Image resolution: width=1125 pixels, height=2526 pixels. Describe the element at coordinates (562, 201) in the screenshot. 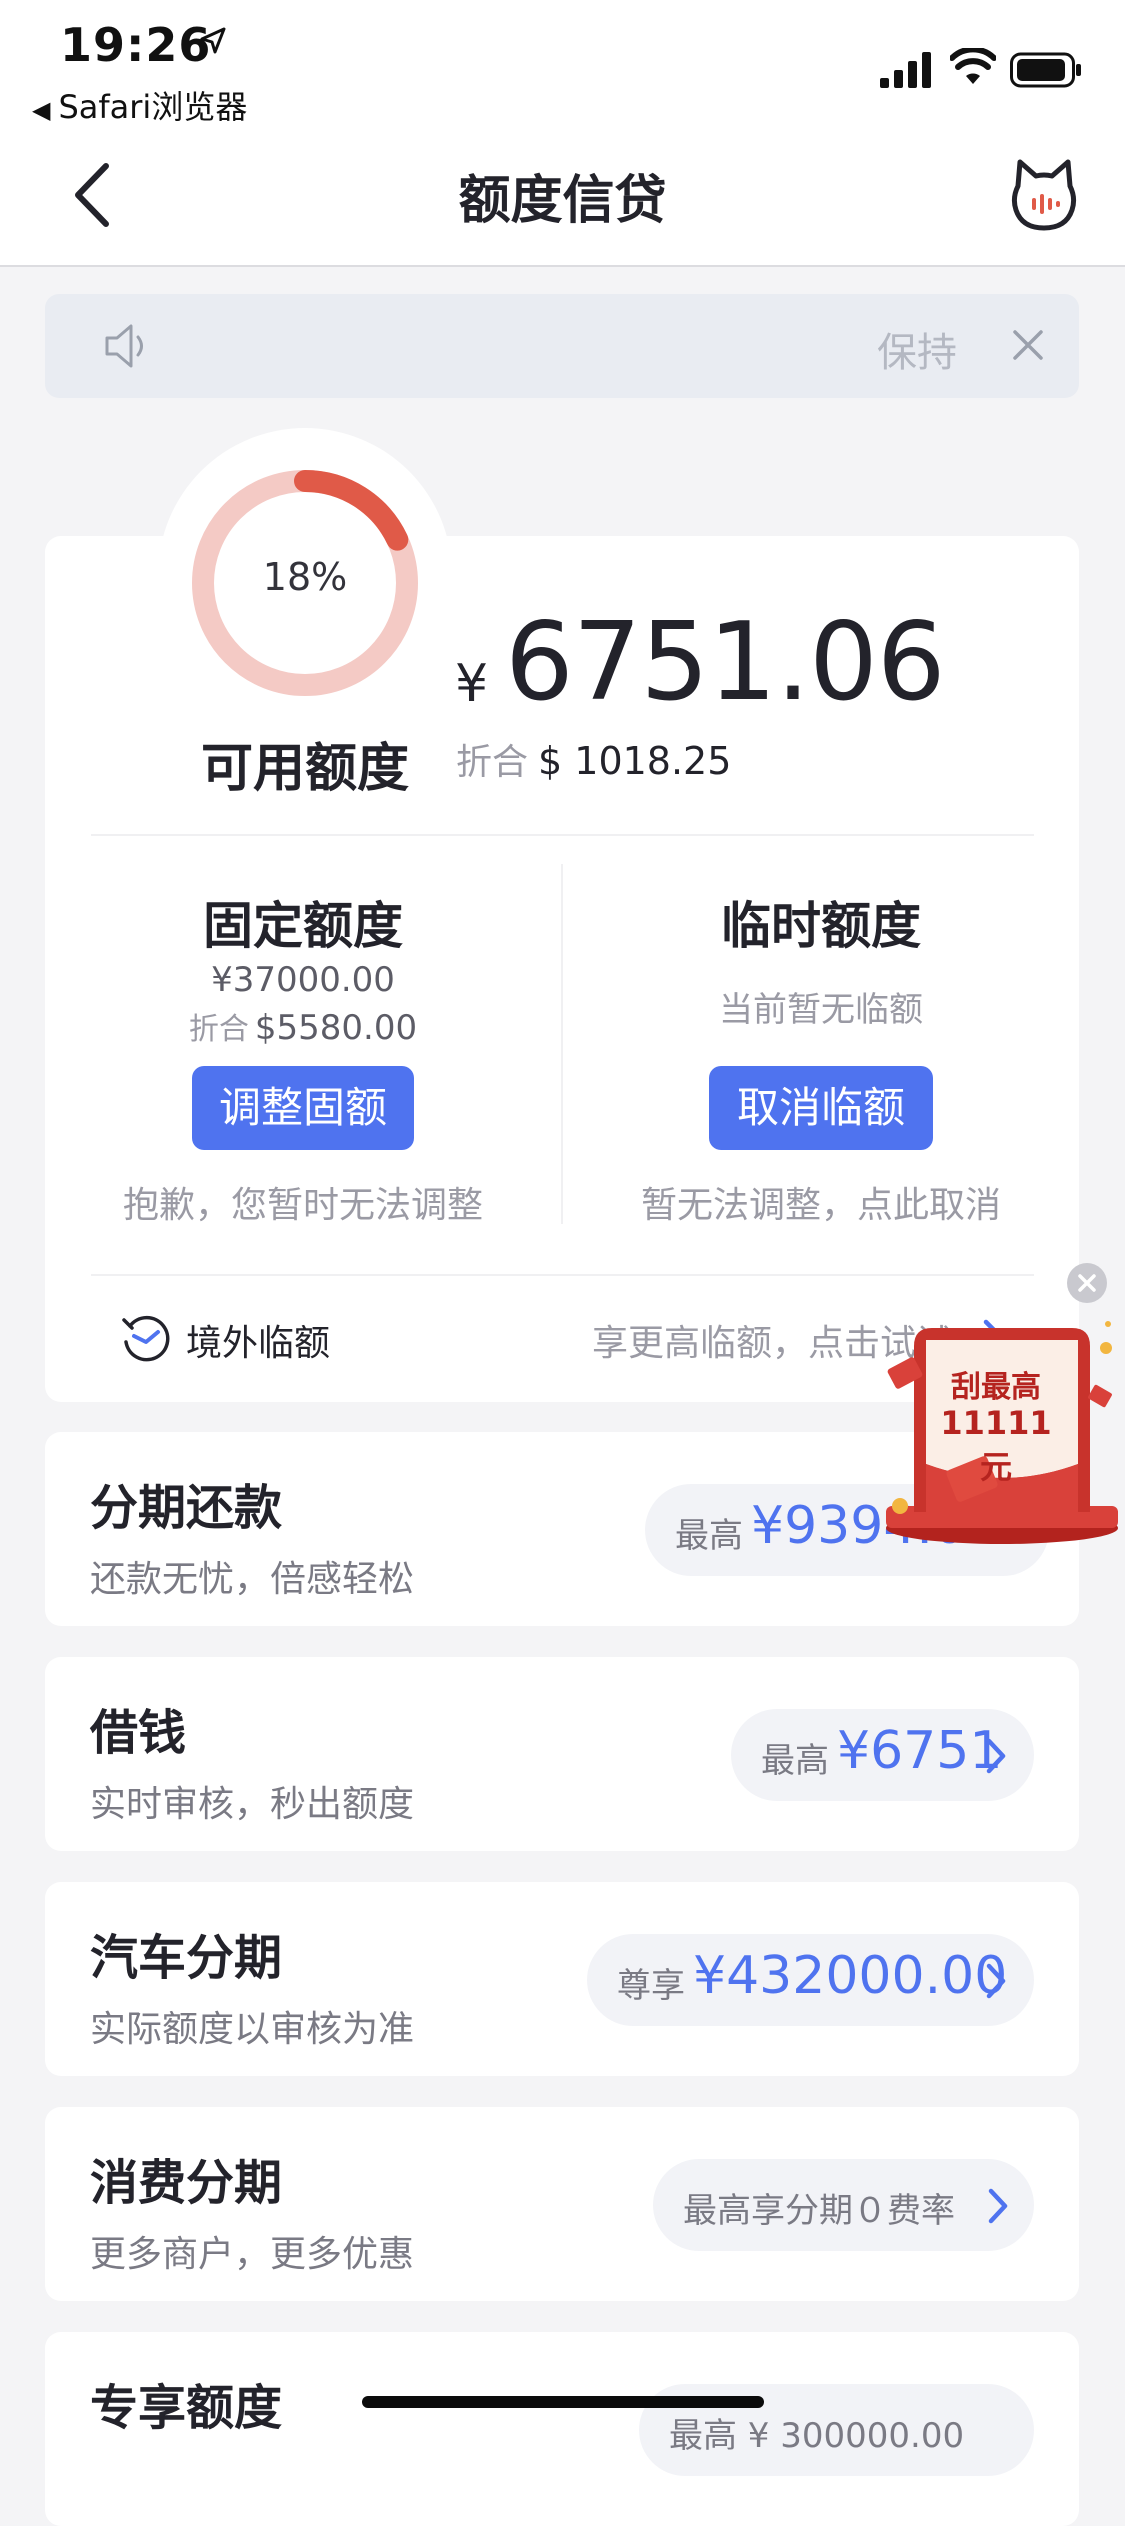

I see `page-title: 额度信贷` at that location.